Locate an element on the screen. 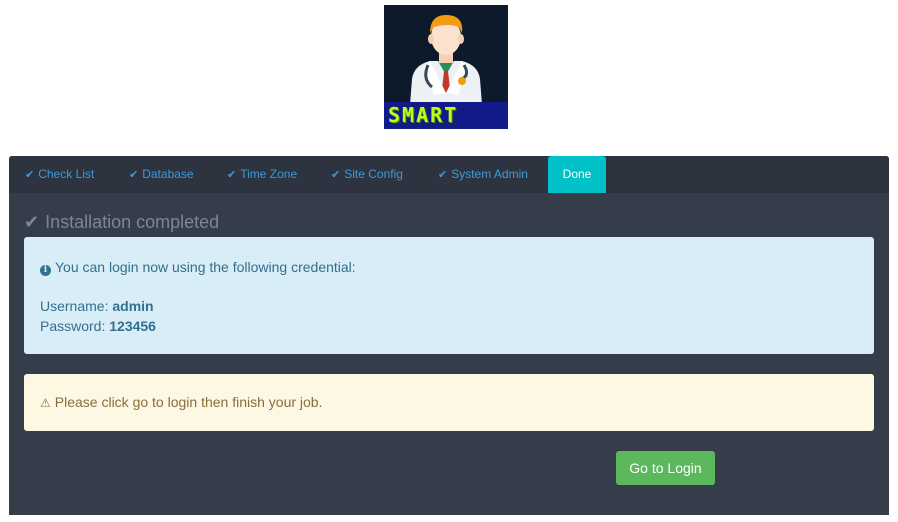 Image resolution: width=898 pixels, height=522 pixels. username-row: Username: admin is located at coordinates (97, 306).